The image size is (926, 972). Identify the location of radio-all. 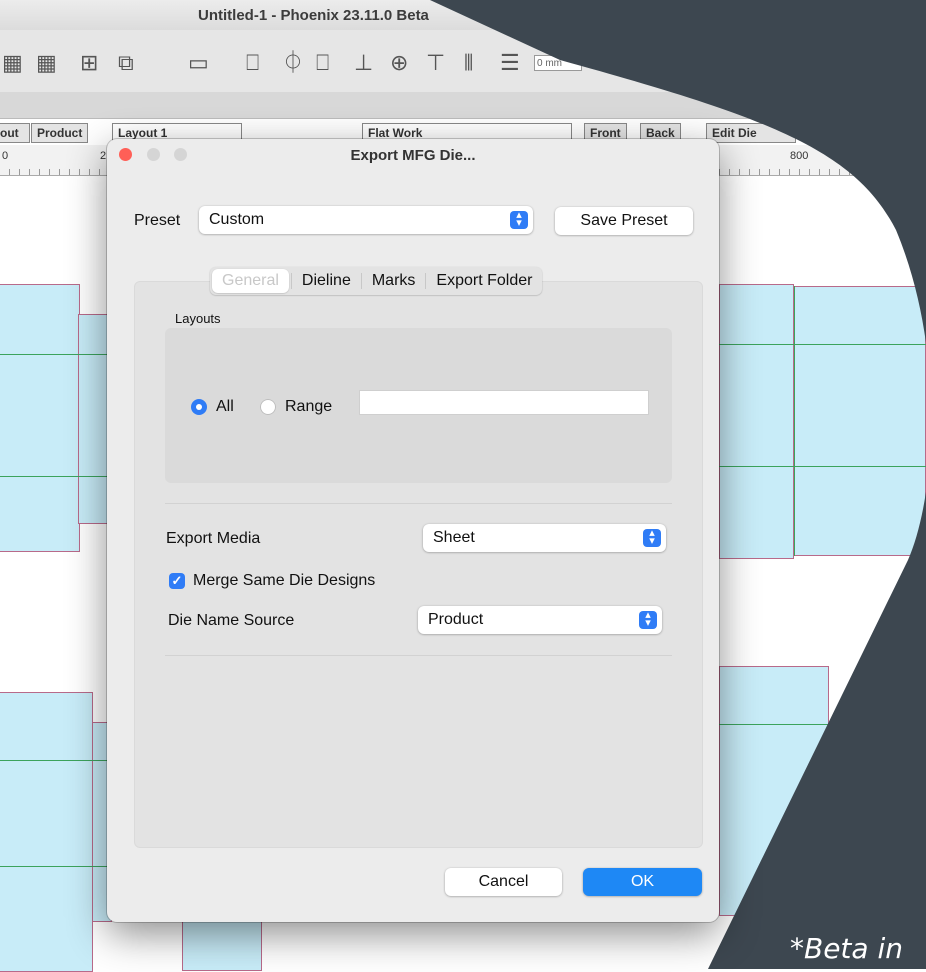
(199, 407).